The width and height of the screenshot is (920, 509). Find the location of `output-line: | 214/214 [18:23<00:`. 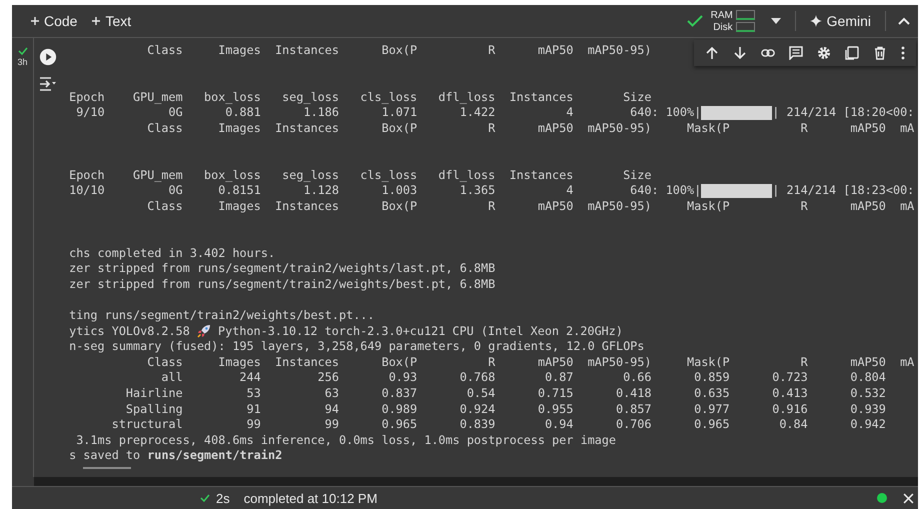

output-line: | 214/214 [18:23<00: is located at coordinates (843, 191).